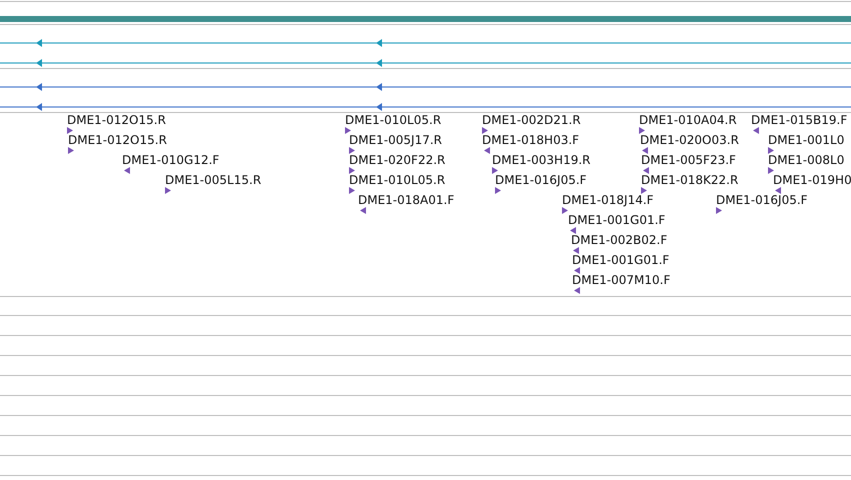 This screenshot has height=480, width=851. What do you see at coordinates (395, 140) in the screenshot?
I see `feature-label: DME1-005J17.R` at bounding box center [395, 140].